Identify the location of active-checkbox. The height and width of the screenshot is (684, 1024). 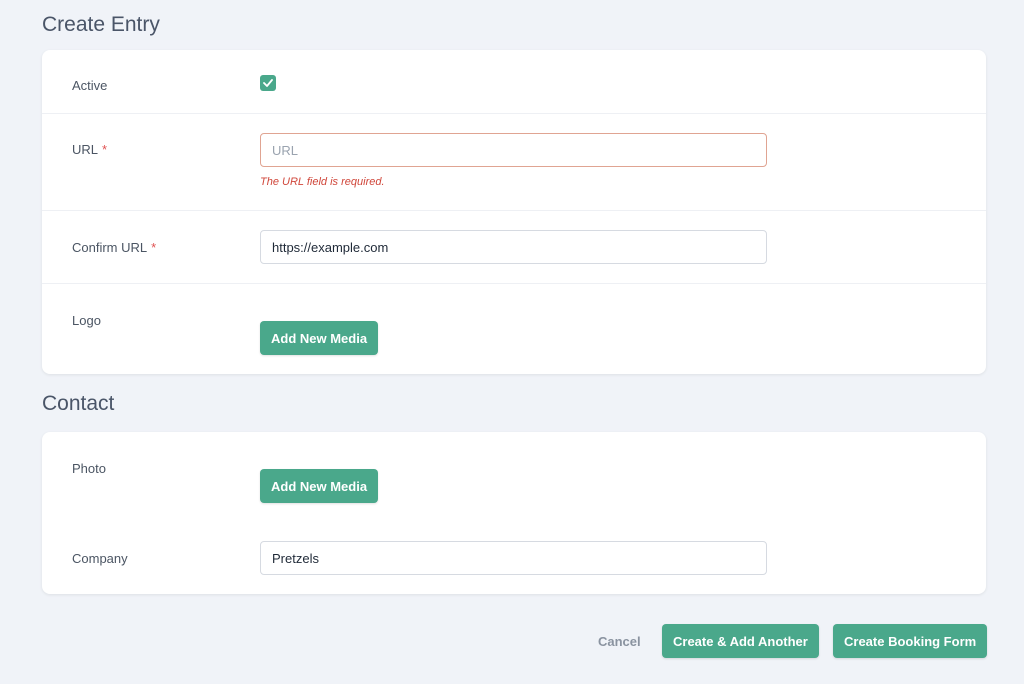
(268, 83).